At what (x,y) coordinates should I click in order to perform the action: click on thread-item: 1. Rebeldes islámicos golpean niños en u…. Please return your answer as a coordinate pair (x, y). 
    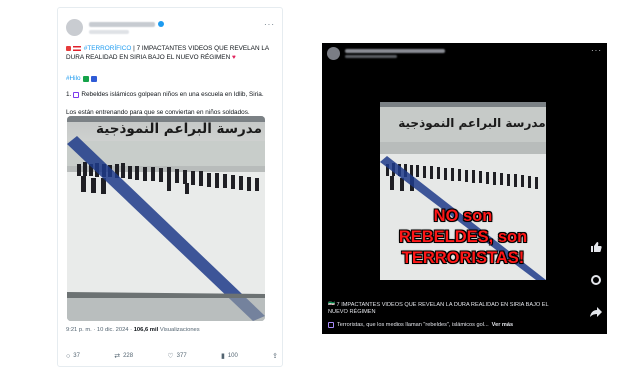
    Looking at the image, I should click on (165, 94).